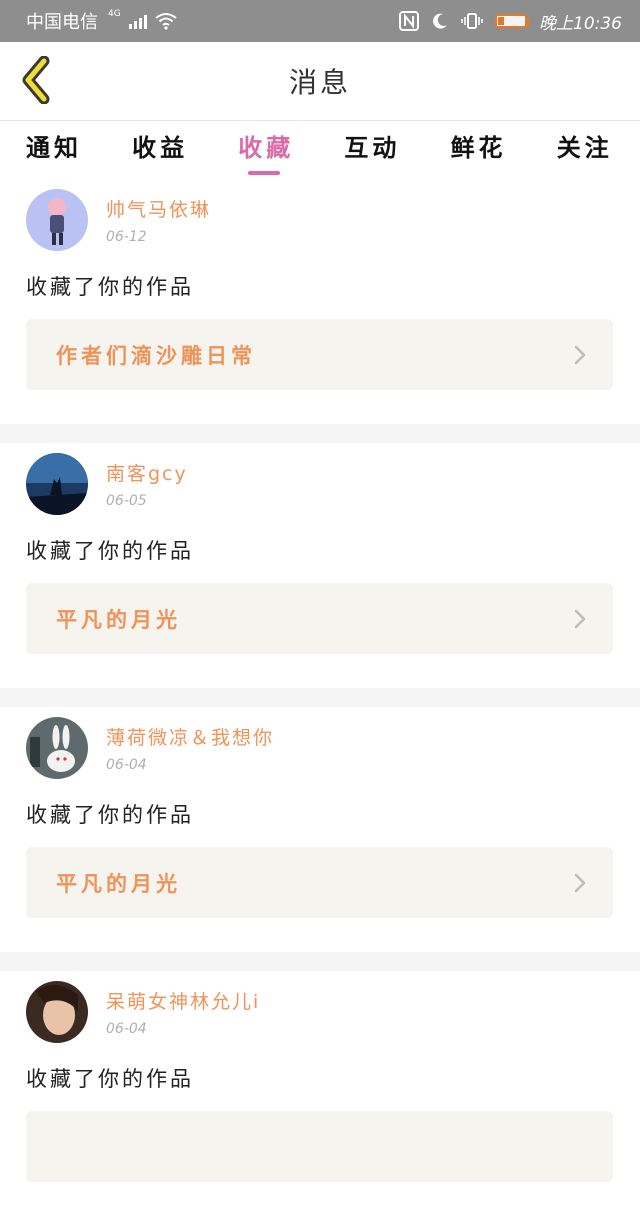  What do you see at coordinates (190, 736) in the screenshot?
I see `user-name: 薄荷微凉＆我想你` at bounding box center [190, 736].